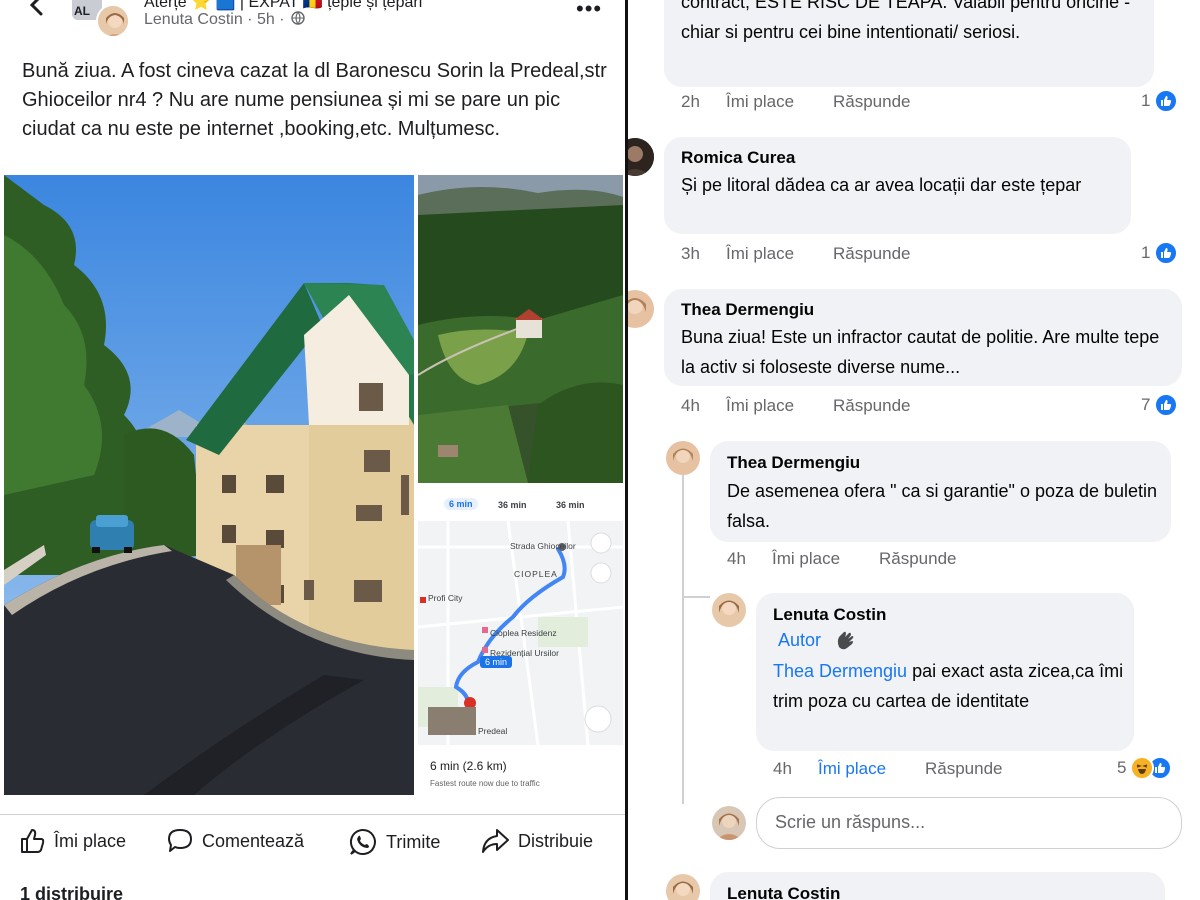 The width and height of the screenshot is (1200, 900). I want to click on map-label-street: Strada Ghioceilor, so click(543, 546).